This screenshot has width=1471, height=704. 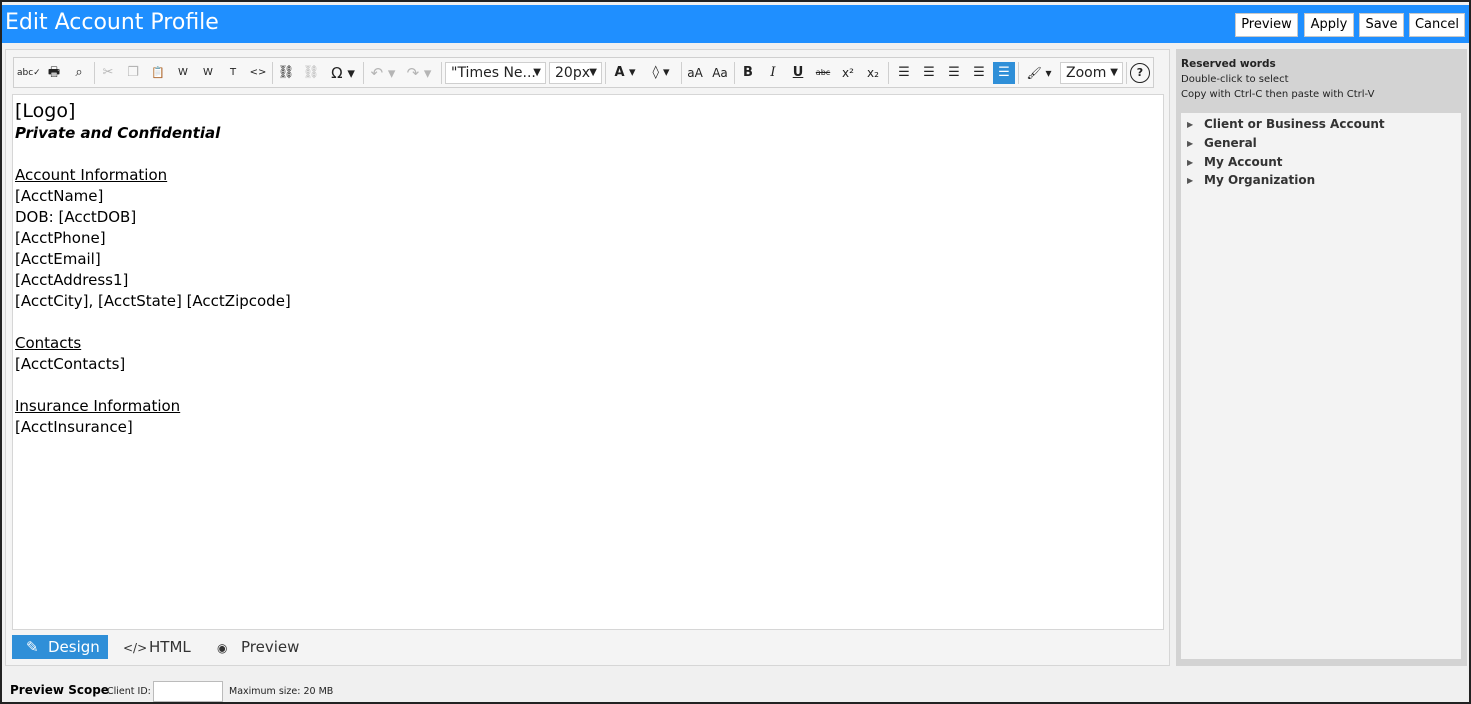 What do you see at coordinates (79, 73) in the screenshot?
I see `find-icon: ⌕` at bounding box center [79, 73].